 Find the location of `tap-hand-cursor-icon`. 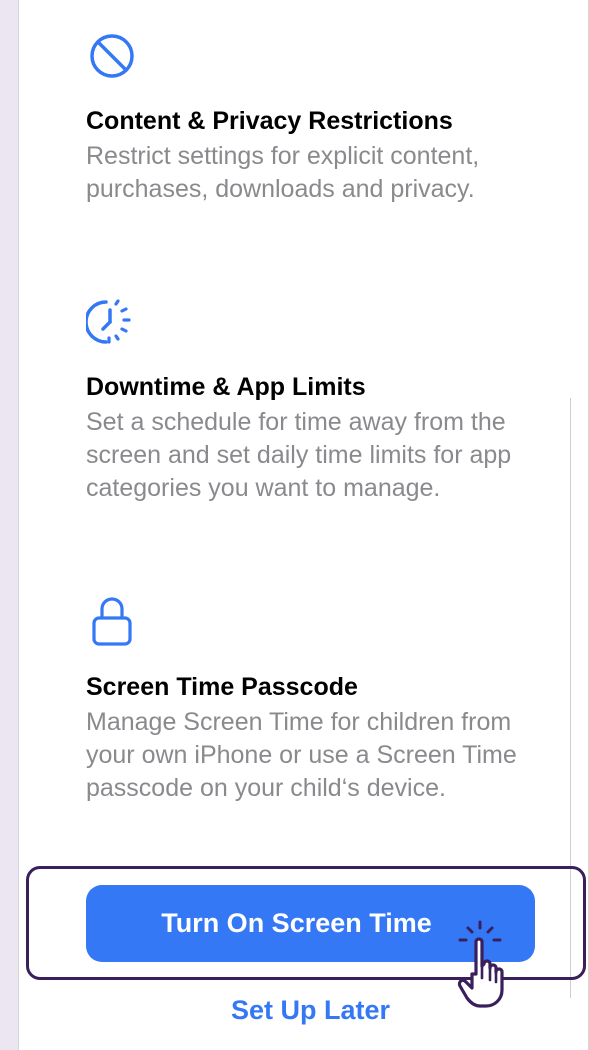

tap-hand-cursor-icon is located at coordinates (480, 964).